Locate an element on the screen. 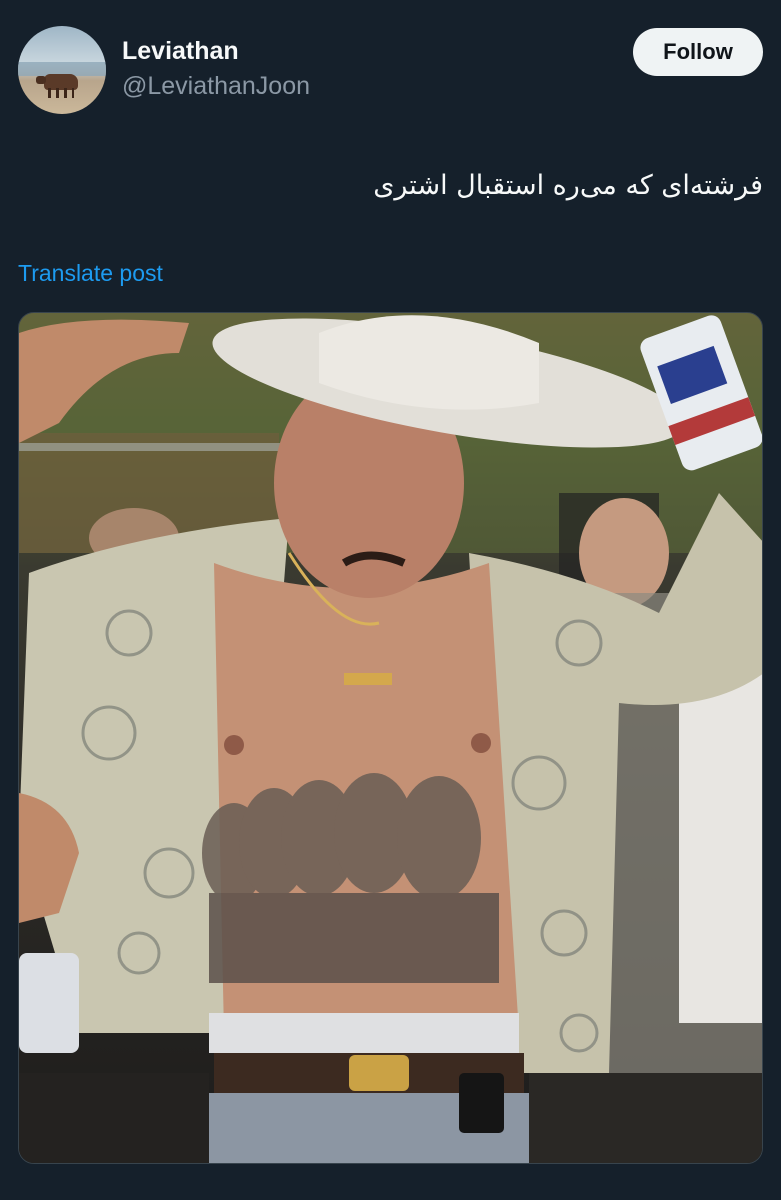 This screenshot has height=1200, width=781. post-text: فرشته‌ای که می‌ره استقبال اشتری is located at coordinates (568, 185).